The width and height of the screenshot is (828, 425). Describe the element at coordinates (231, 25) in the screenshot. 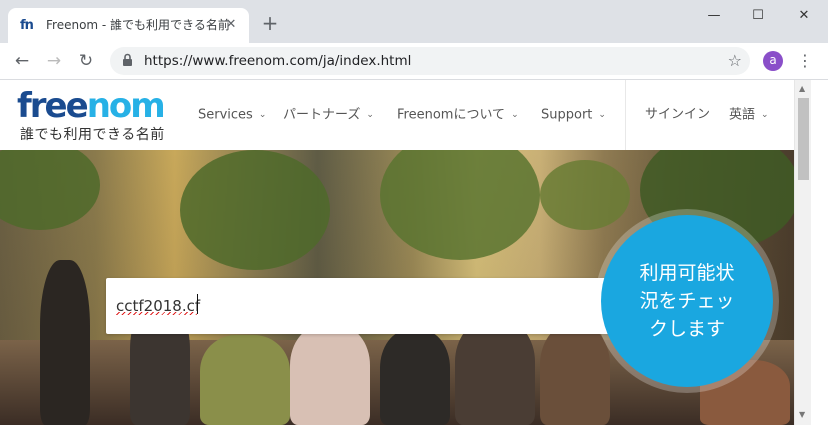

I see `close-tab-icon: ✕` at that location.